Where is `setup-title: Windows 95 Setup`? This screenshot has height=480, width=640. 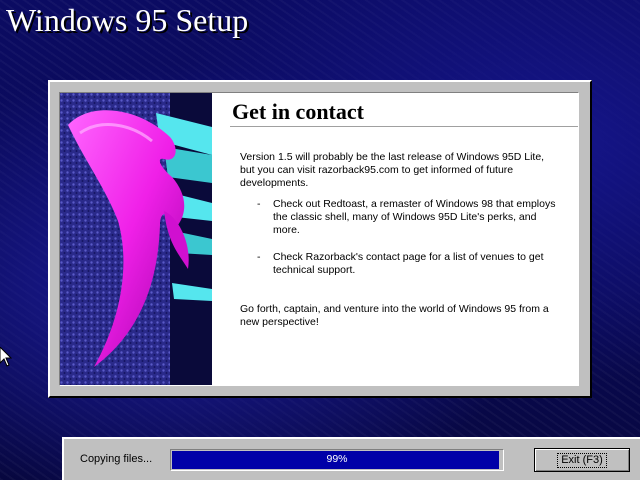 setup-title: Windows 95 Setup is located at coordinates (127, 20).